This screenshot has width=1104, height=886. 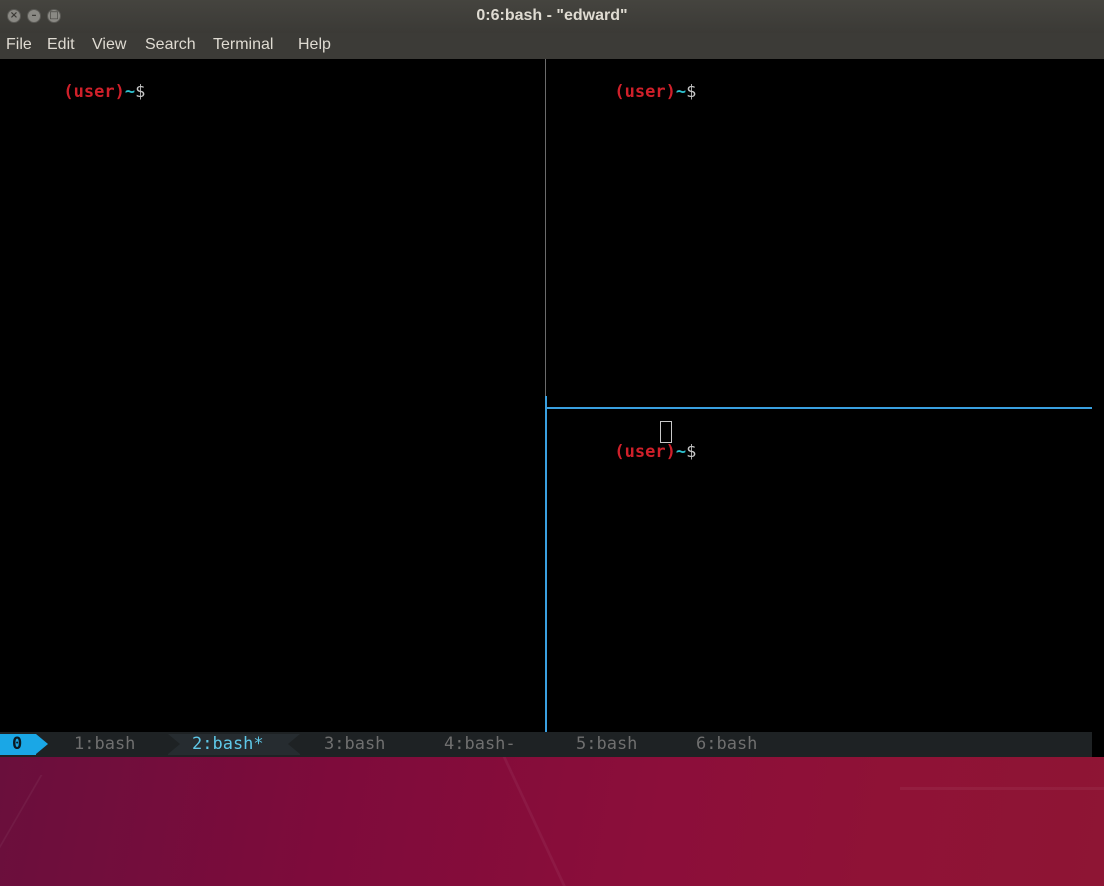 What do you see at coordinates (552, 46) in the screenshot?
I see `menu-bar: File Edit View Search Terminal Help` at bounding box center [552, 46].